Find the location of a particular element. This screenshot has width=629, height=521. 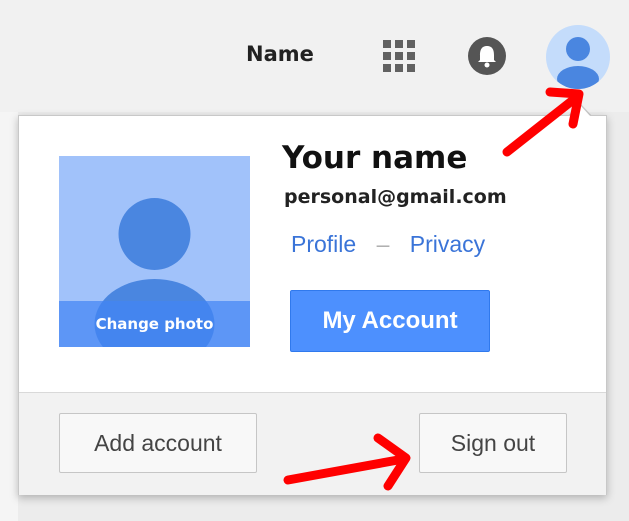

bell-icon is located at coordinates (487, 56).